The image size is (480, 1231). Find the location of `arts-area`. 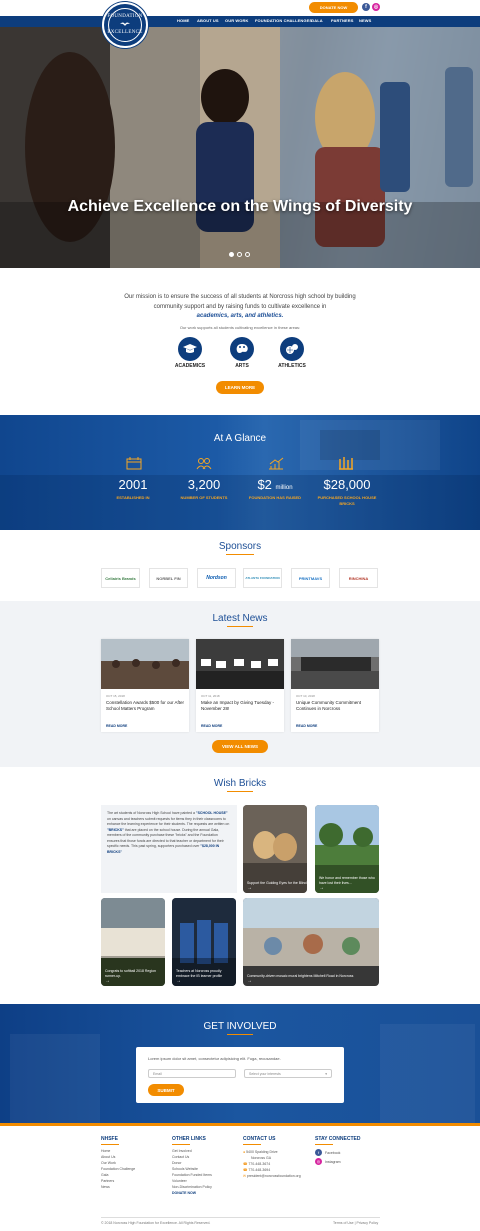

arts-area is located at coordinates (242, 349).